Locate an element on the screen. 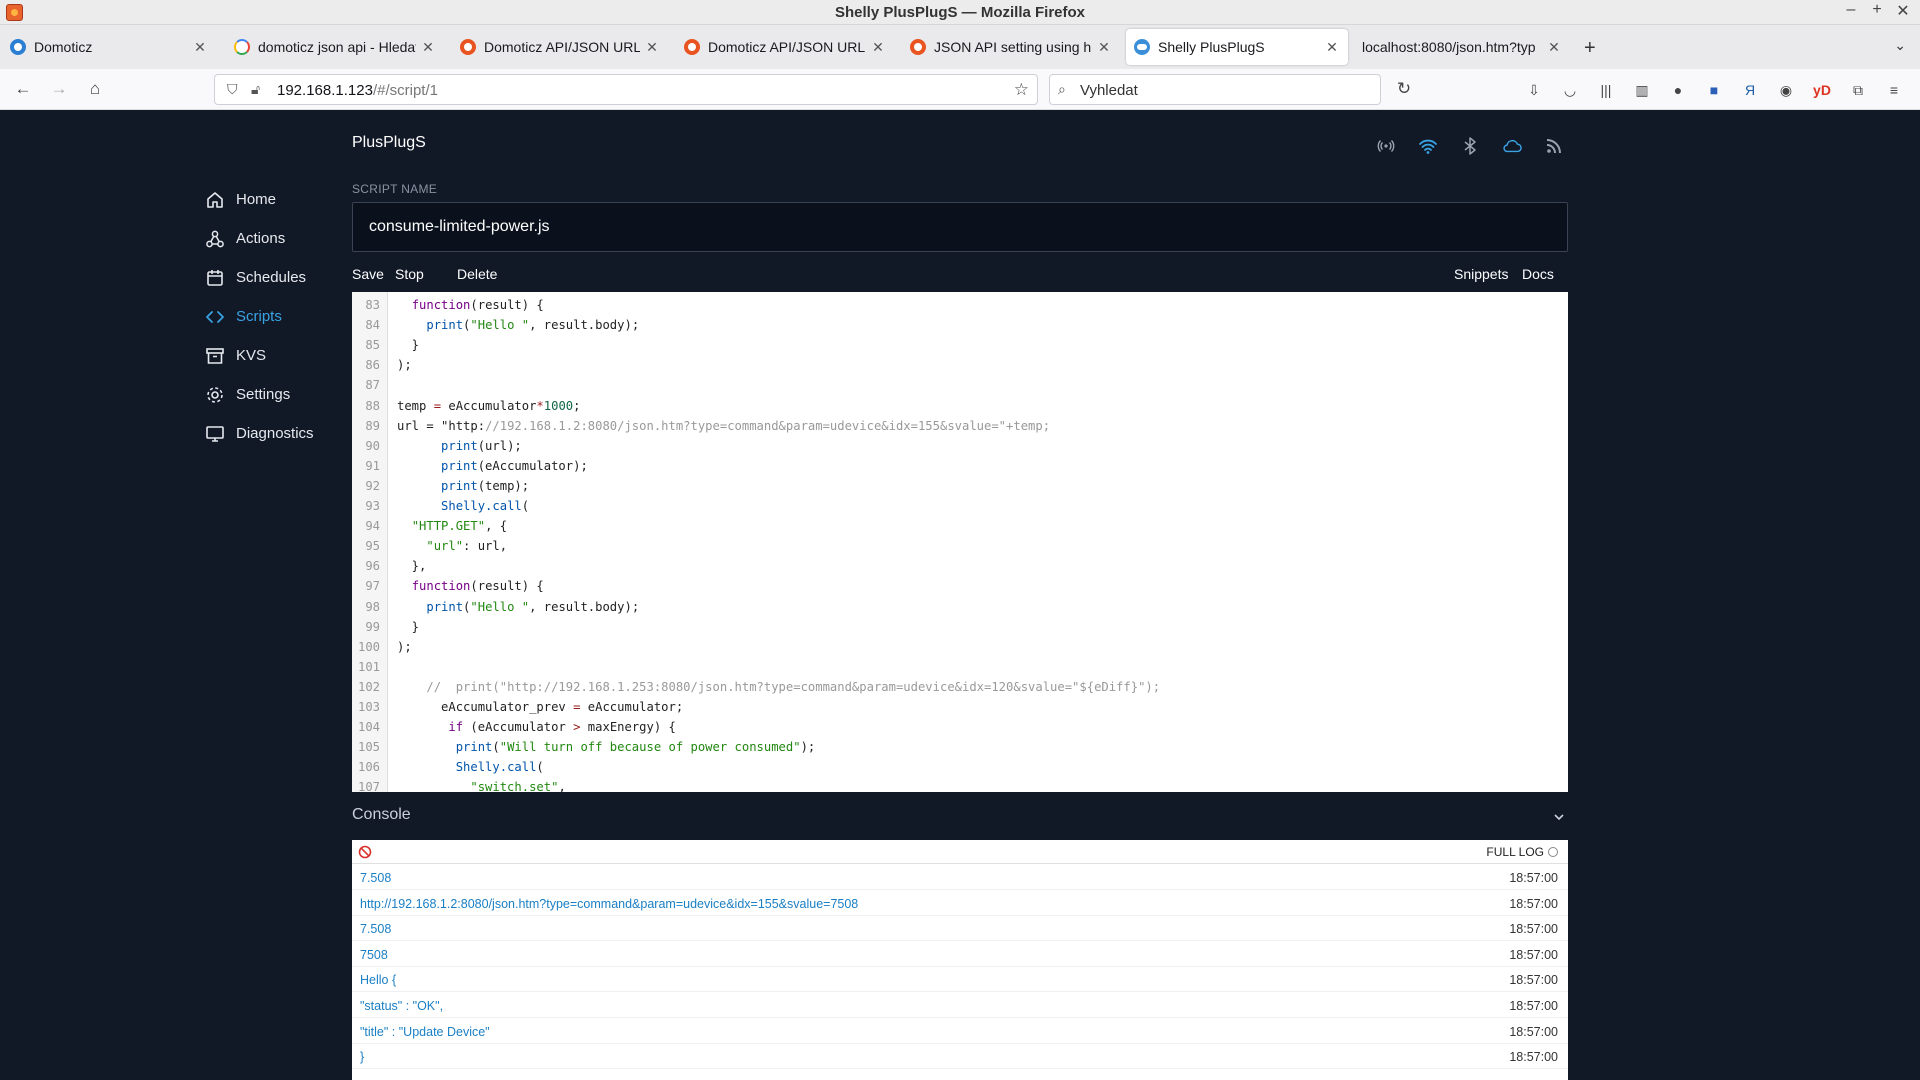 Image resolution: width=1920 pixels, height=1080 pixels. tab-list-icon: ⌄ is located at coordinates (1900, 45).